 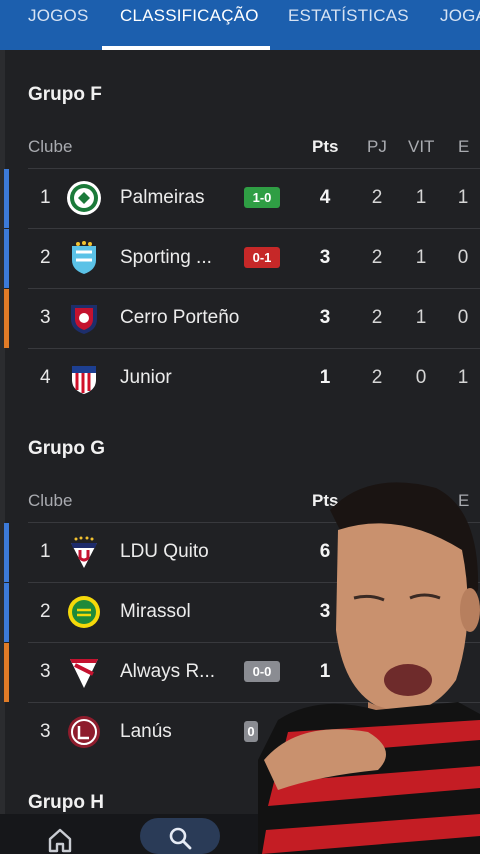 I want to click on group-title: Grupo F, so click(x=65, y=94).